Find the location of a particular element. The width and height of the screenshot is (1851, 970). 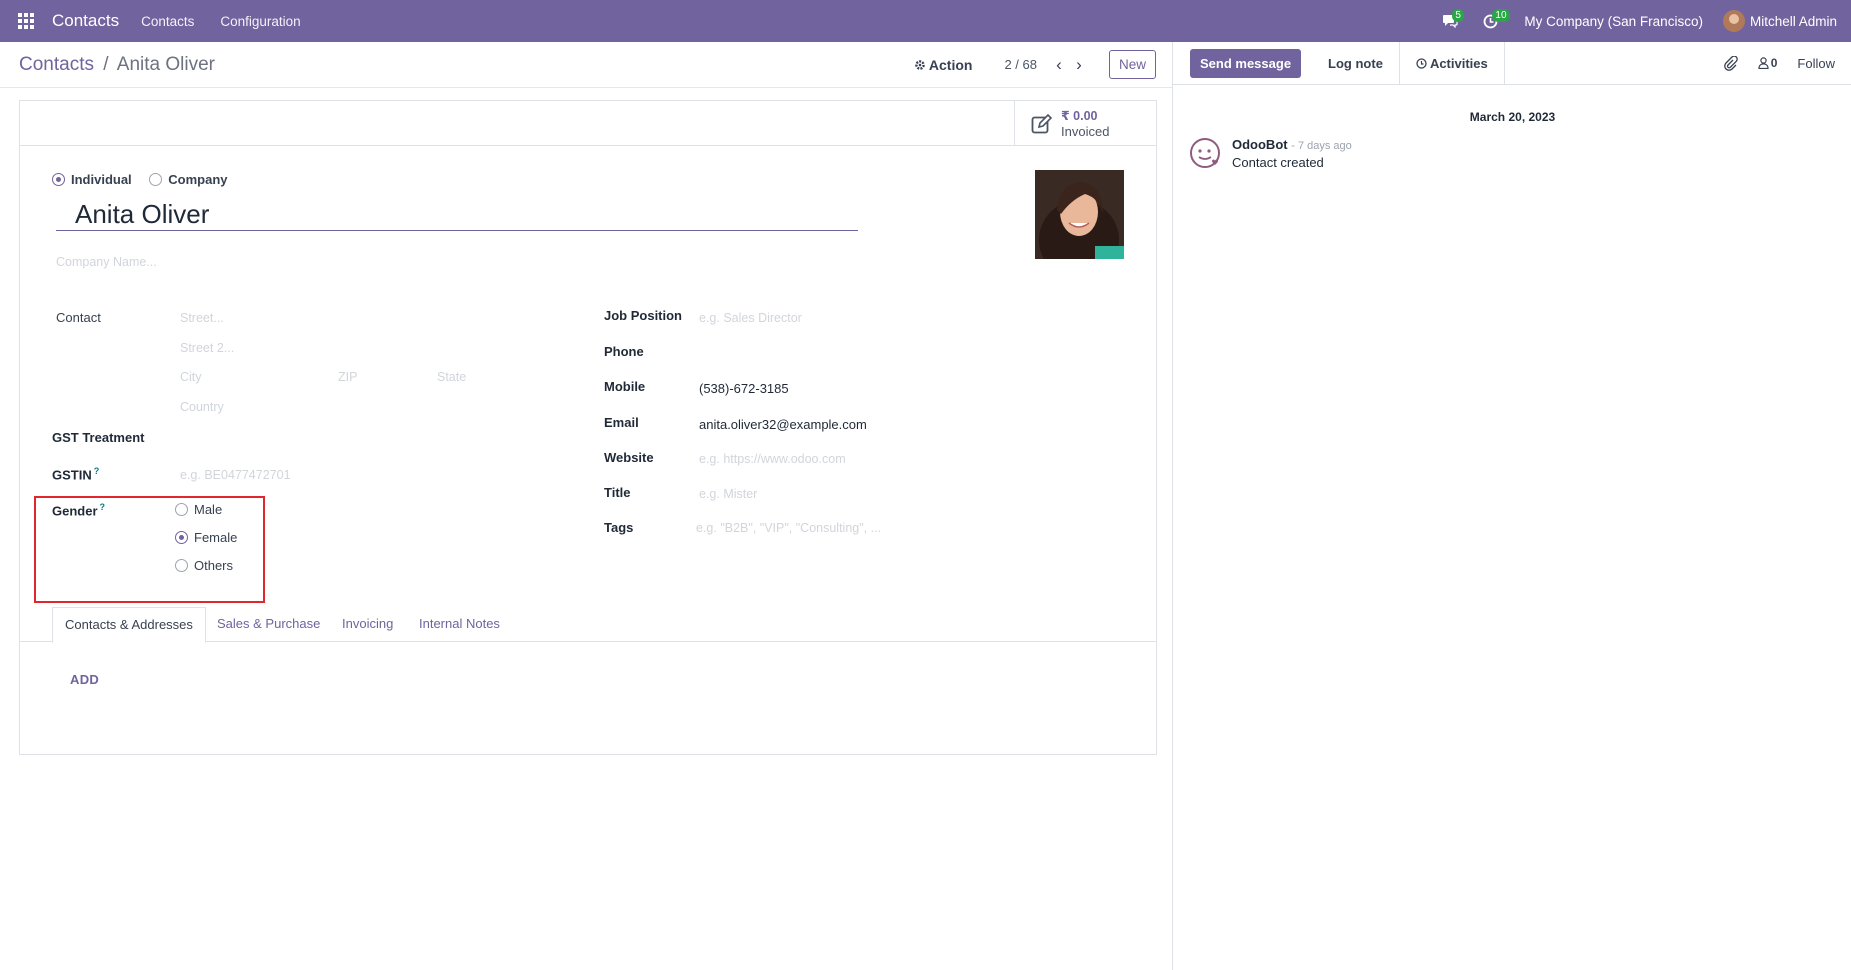

website-label: Website is located at coordinates (629, 457).